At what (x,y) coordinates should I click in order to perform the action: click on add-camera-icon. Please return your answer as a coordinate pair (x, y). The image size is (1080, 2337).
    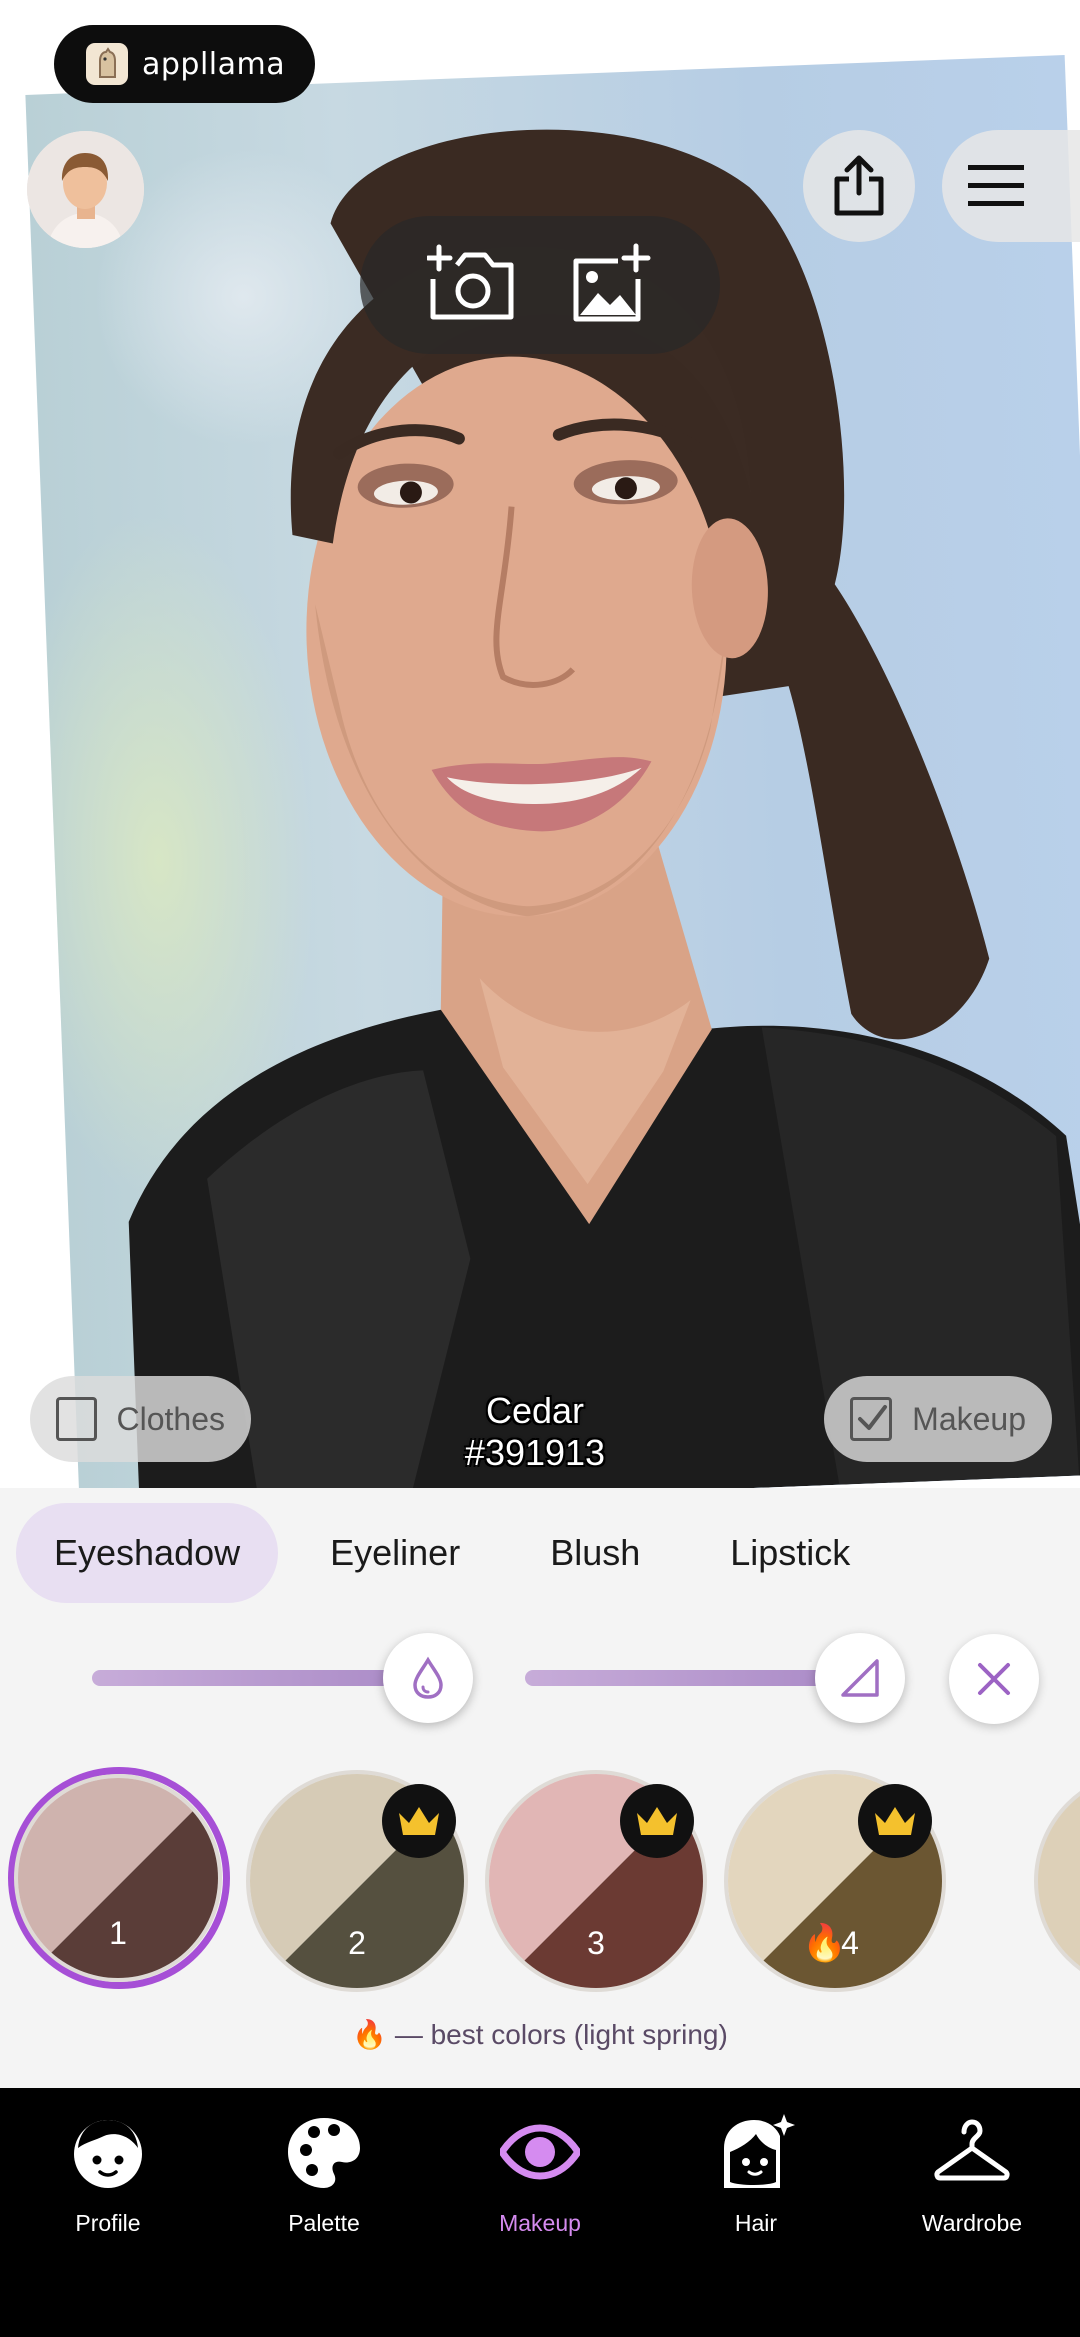
    Looking at the image, I should click on (469, 281).